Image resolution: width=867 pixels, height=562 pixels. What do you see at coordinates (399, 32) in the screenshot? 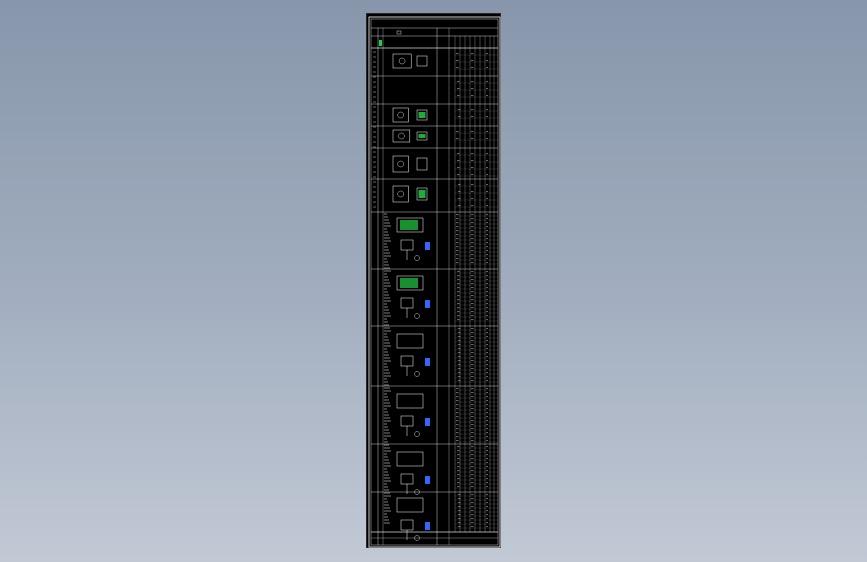
I see `header-symbol` at bounding box center [399, 32].